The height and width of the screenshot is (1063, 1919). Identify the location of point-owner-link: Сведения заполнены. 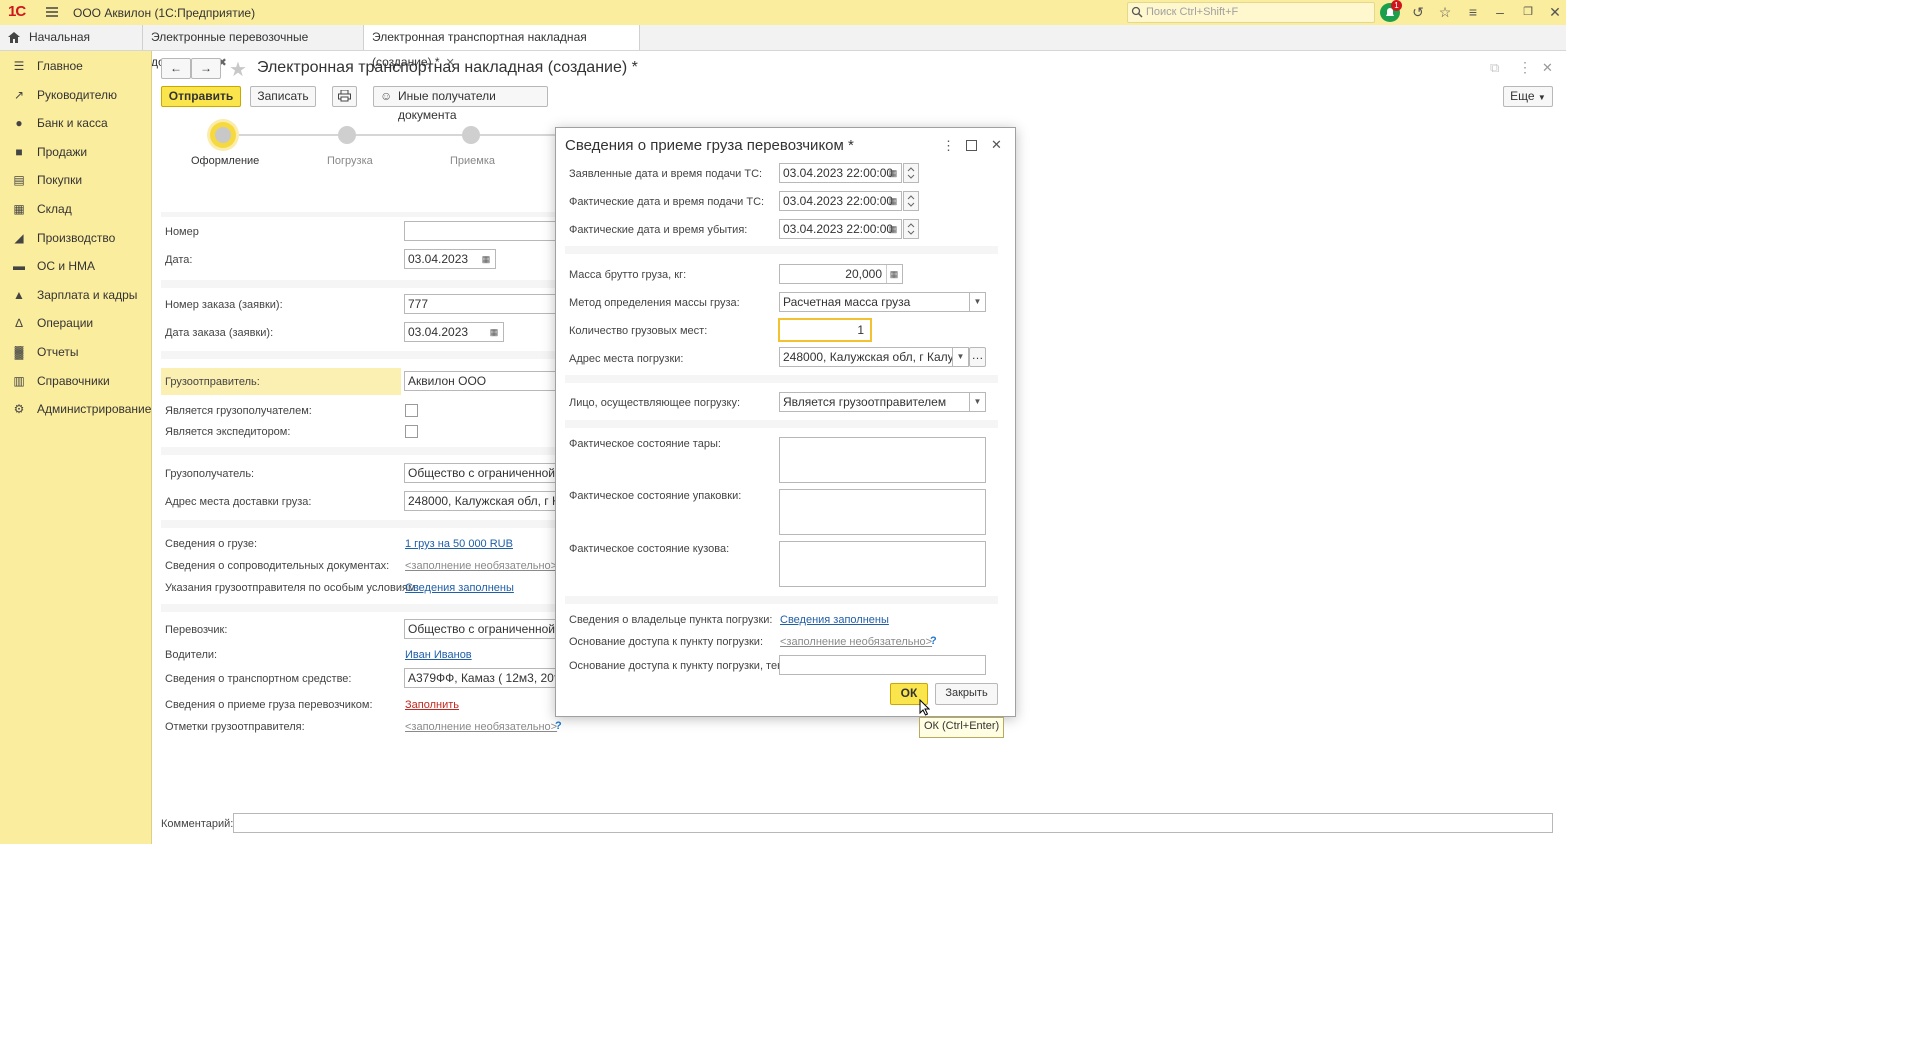
(834, 620).